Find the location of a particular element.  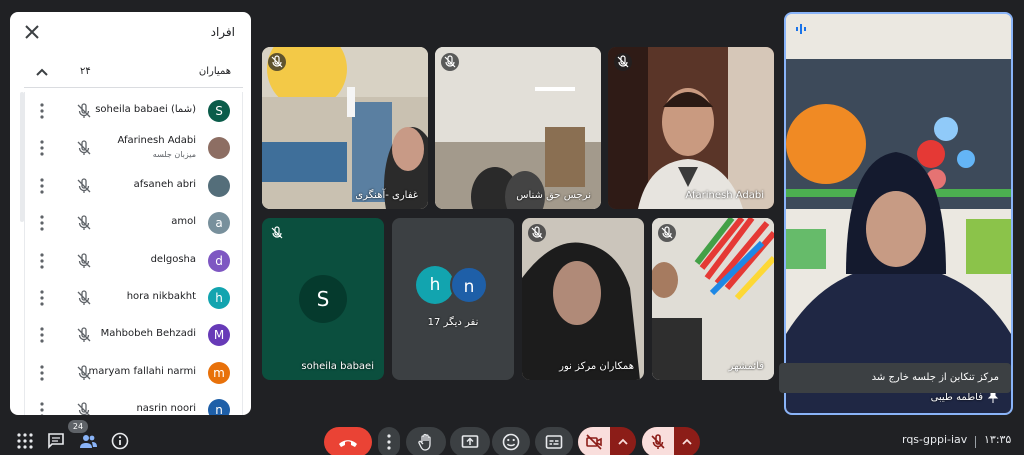

section-label: همیاران is located at coordinates (214, 71).